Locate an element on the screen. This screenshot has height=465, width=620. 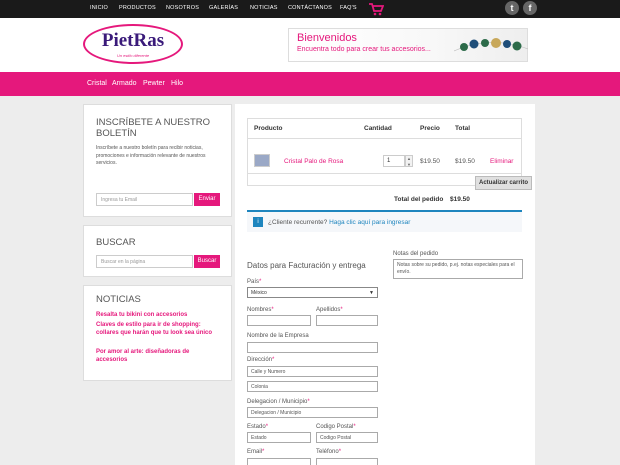
search-panel: BUSCAR Buscar en la página Buscar is located at coordinates (157, 251).